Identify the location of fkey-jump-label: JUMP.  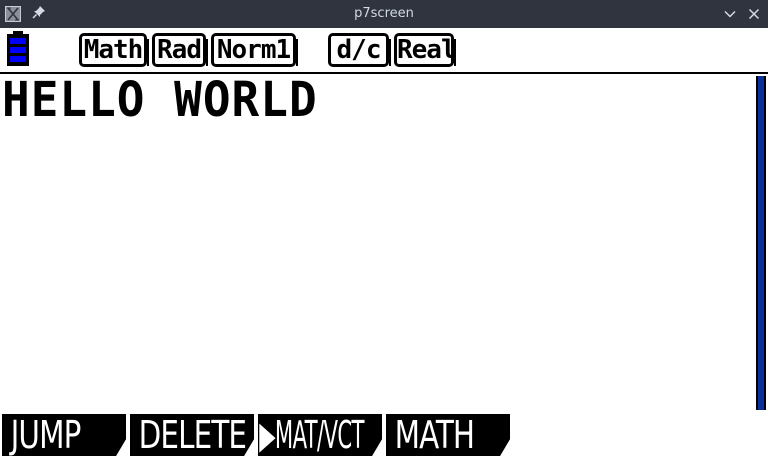
(46, 435).